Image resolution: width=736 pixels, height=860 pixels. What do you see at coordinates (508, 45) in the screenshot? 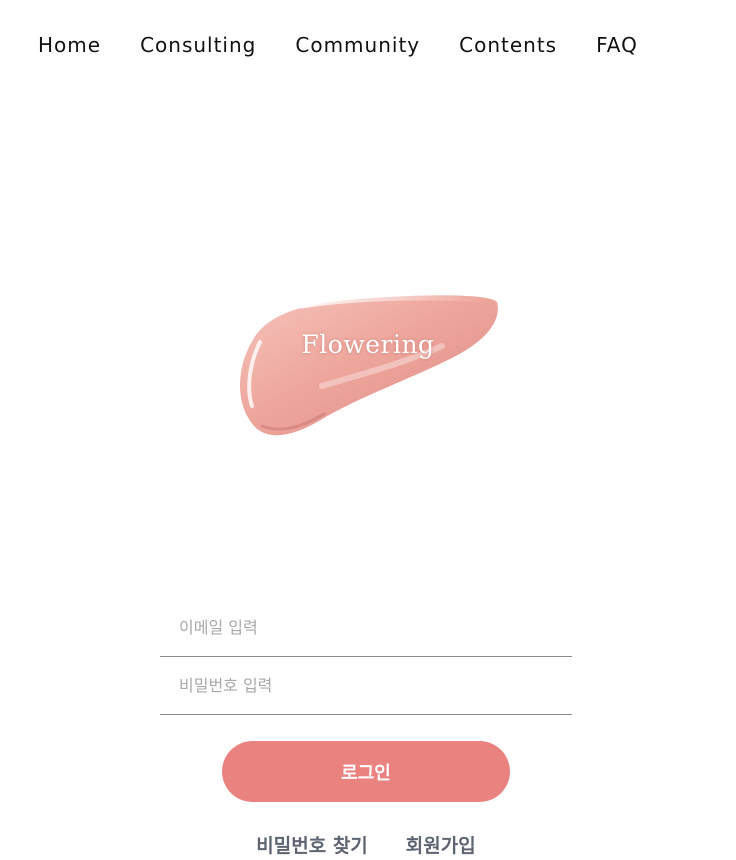
I see `nav-contents: Contents` at bounding box center [508, 45].